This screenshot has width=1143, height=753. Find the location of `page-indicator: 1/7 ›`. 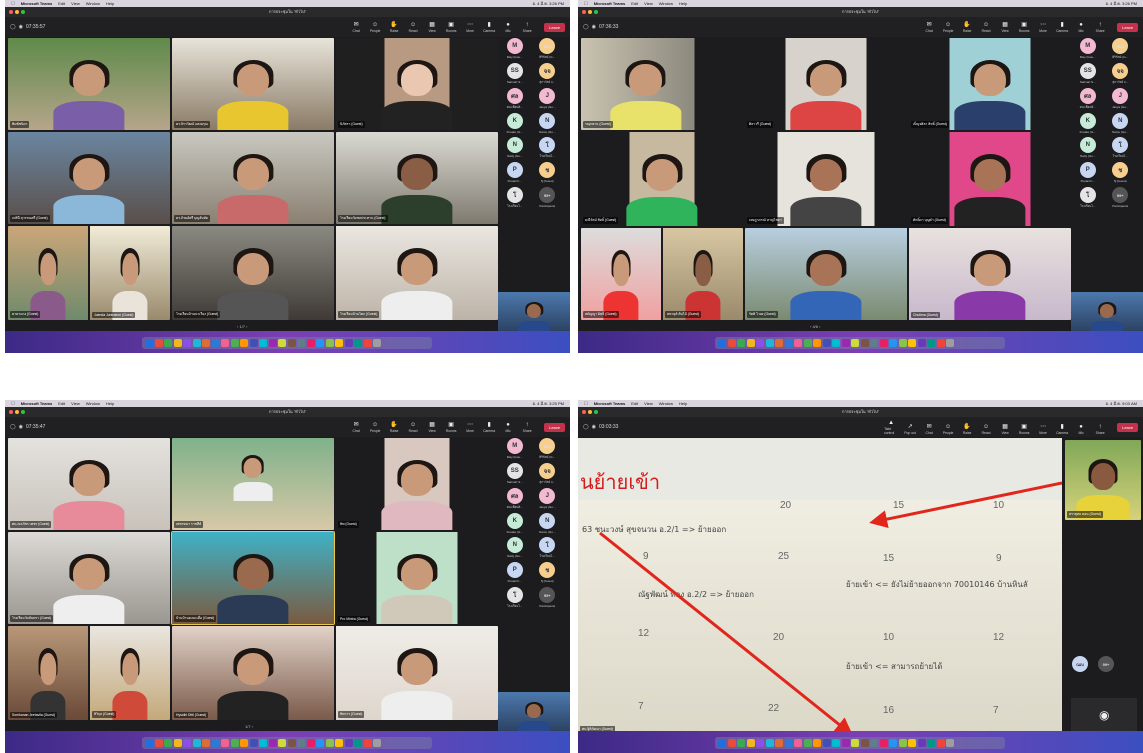

page-indicator: 1/7 › is located at coordinates (249, 726).